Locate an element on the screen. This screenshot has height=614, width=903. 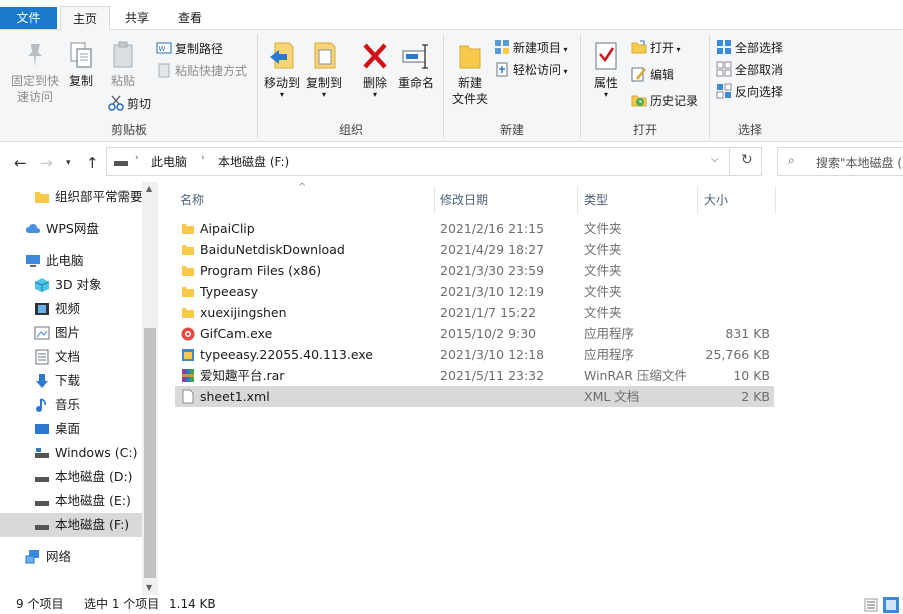
nav-item-3d-objects: 3D 对象 is located at coordinates (71, 285).